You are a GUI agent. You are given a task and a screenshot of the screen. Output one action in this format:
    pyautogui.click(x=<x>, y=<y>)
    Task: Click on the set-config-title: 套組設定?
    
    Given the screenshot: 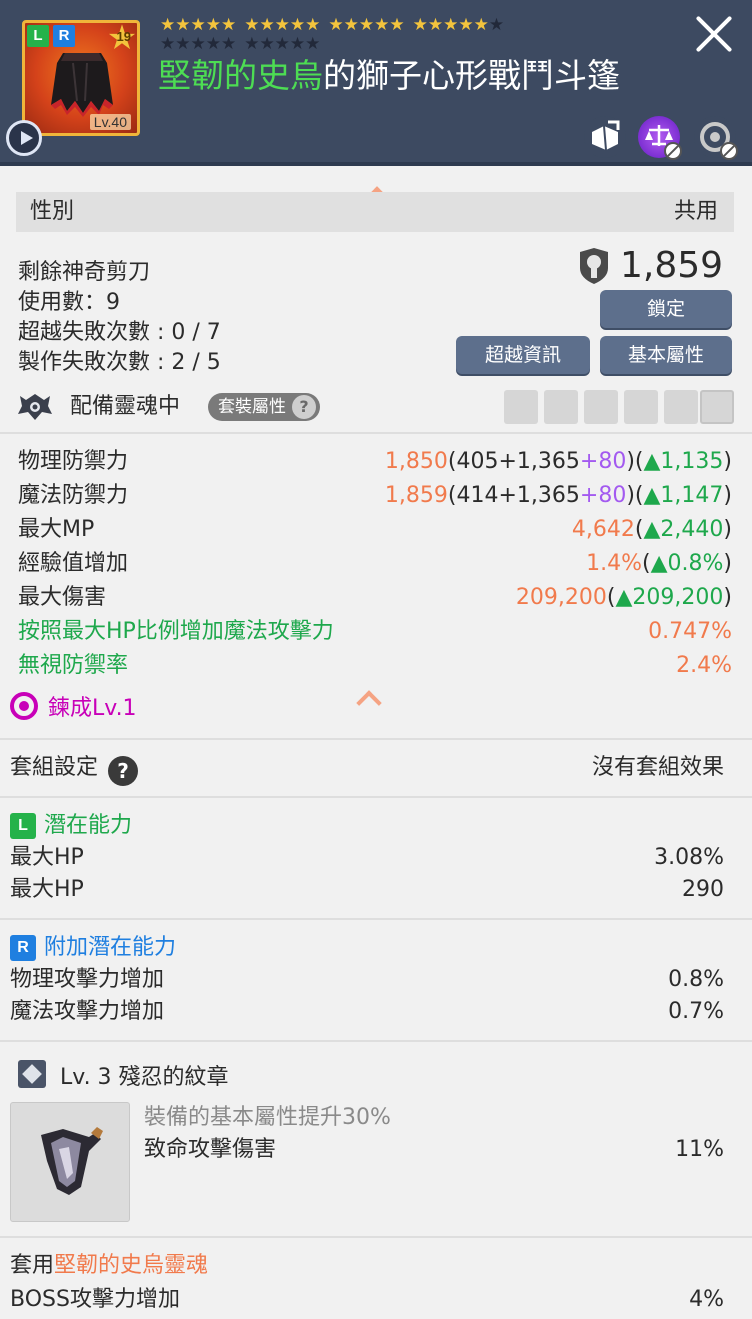 What is the action you would take?
    pyautogui.click(x=74, y=769)
    